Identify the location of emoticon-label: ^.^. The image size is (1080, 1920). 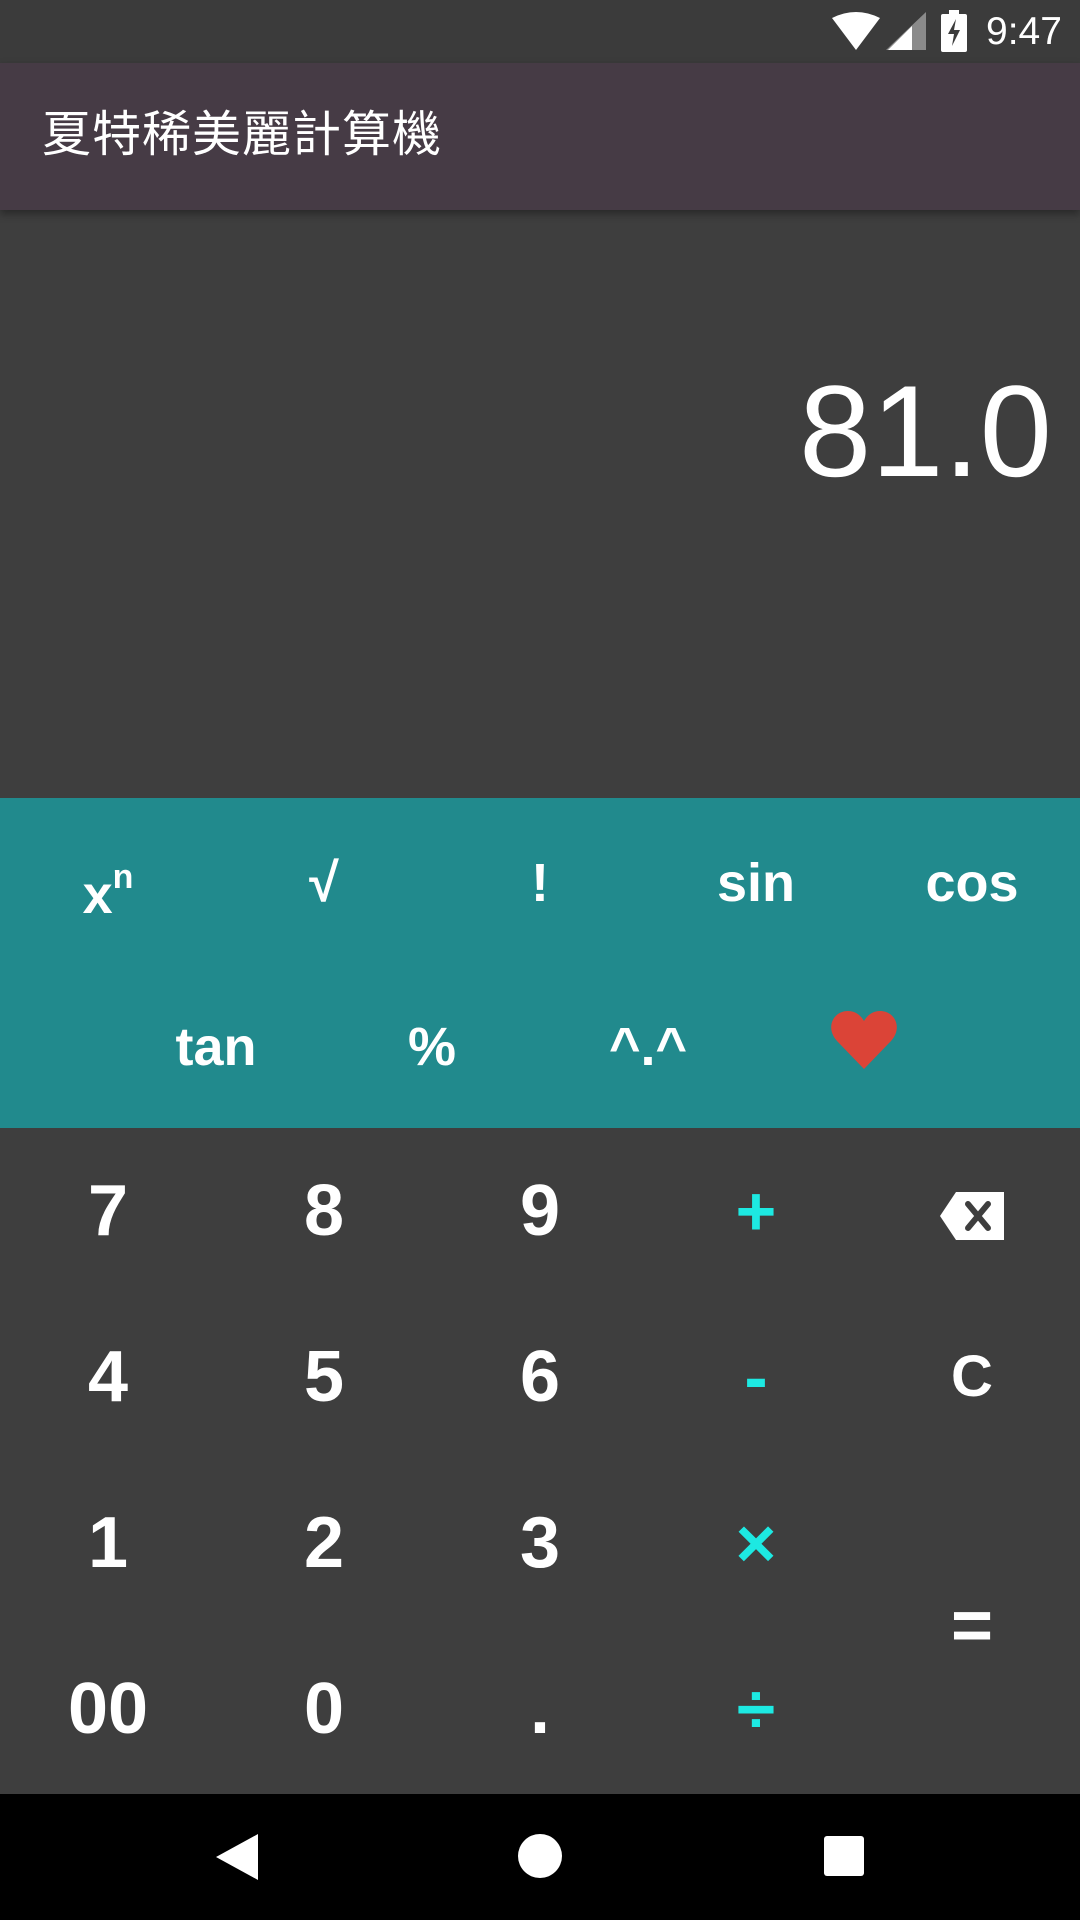
(648, 1047).